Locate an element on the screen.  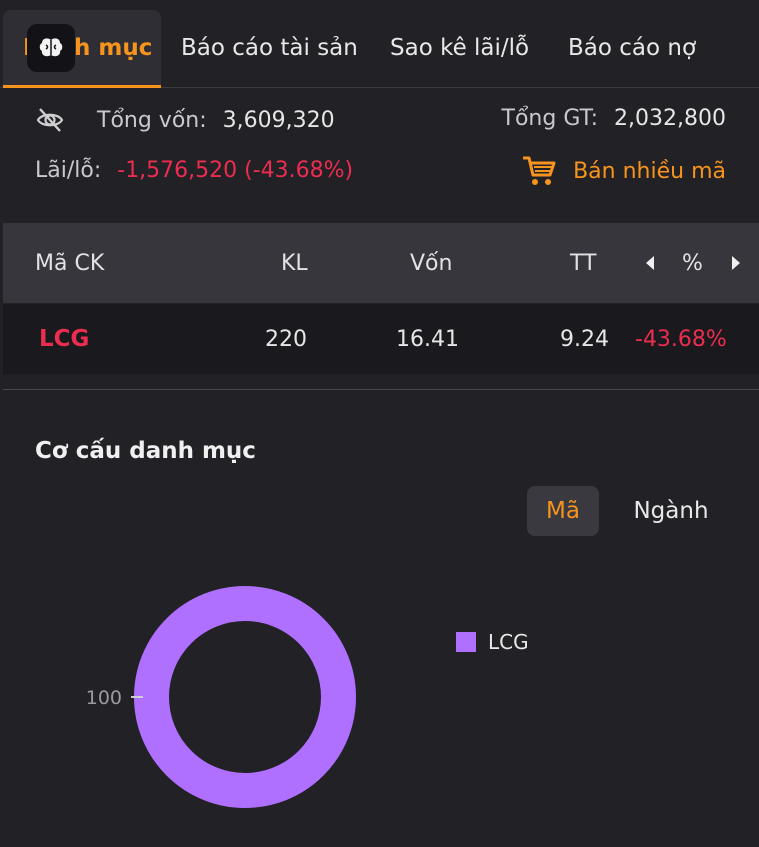
holdings-table-header: Mã CK KL Vốn TT % is located at coordinates (381, 263).